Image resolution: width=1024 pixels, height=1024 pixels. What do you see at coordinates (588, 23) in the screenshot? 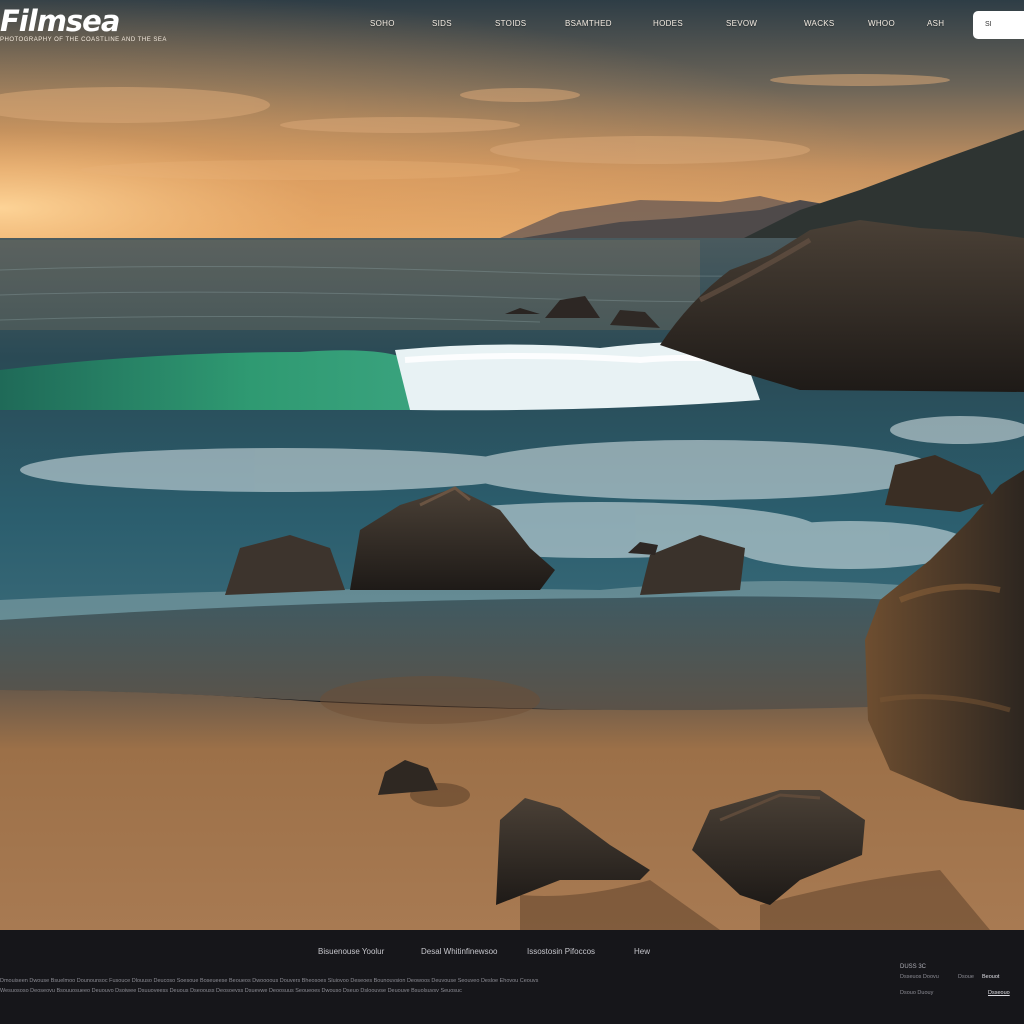
I see `nav-item-4: BSAMTHED` at bounding box center [588, 23].